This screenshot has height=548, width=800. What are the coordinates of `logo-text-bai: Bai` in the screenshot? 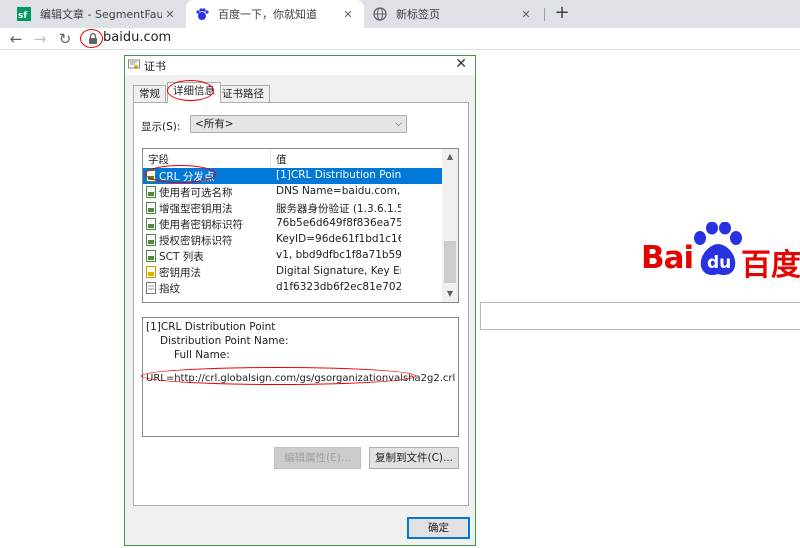 It's located at (667, 258).